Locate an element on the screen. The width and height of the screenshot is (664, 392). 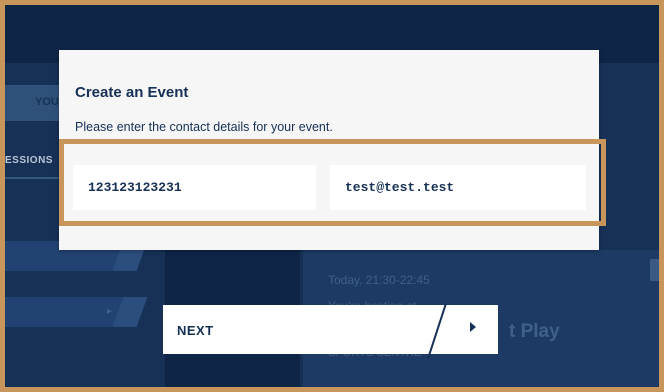
modal-title: Create an Event is located at coordinates (132, 92).